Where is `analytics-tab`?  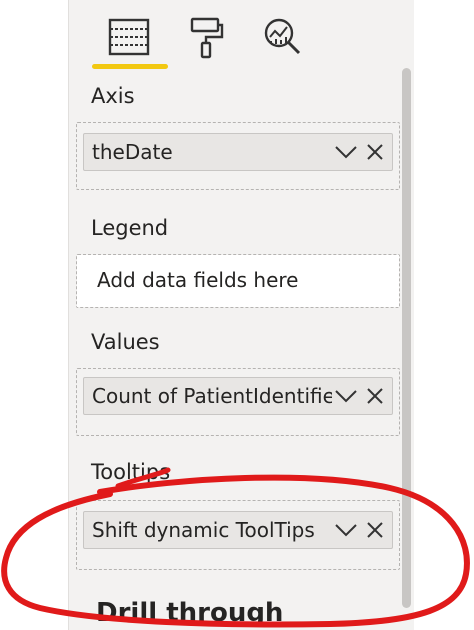
analytics-tab is located at coordinates (283, 37).